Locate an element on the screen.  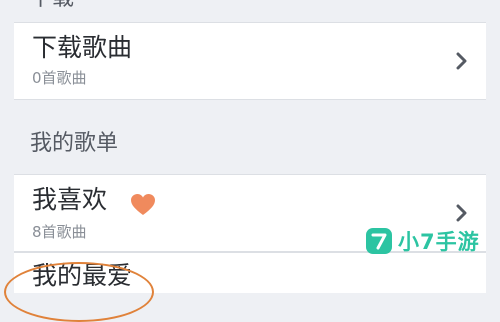
watermark: 小7手游 is located at coordinates (423, 241).